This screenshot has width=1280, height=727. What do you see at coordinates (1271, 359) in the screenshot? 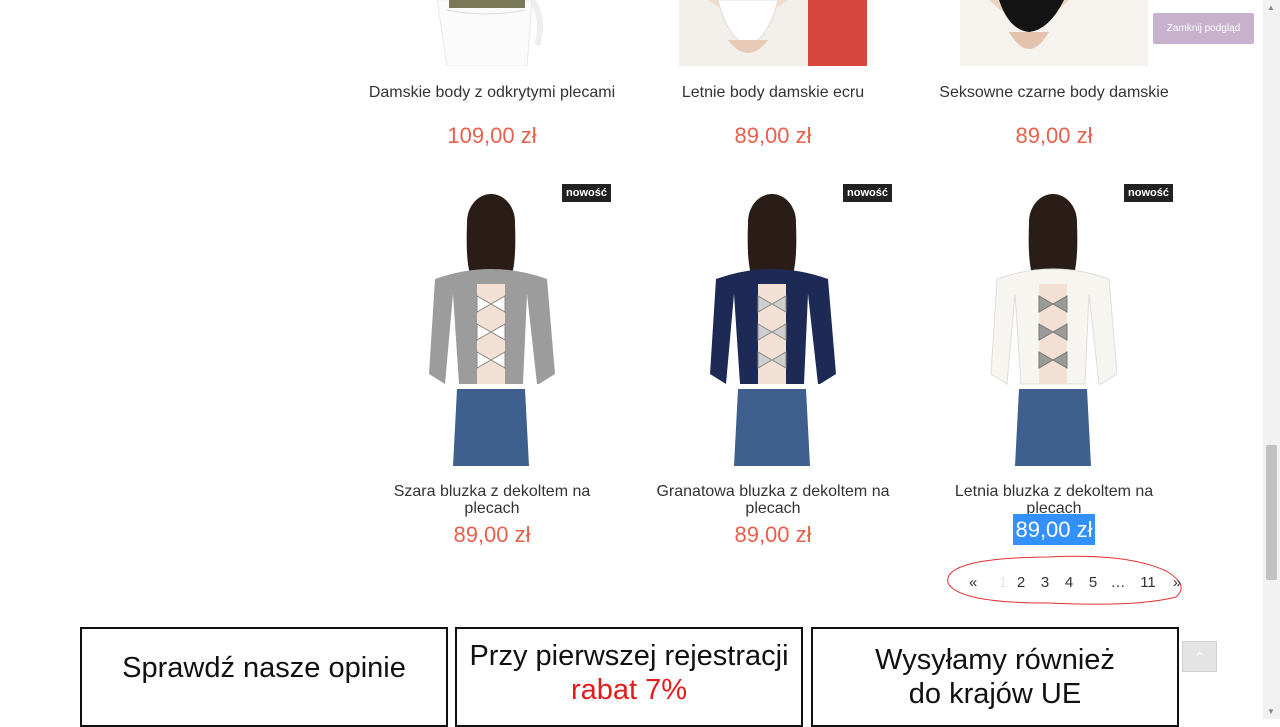
I see `vertical-scrollbar: ▲ ▼` at bounding box center [1271, 359].